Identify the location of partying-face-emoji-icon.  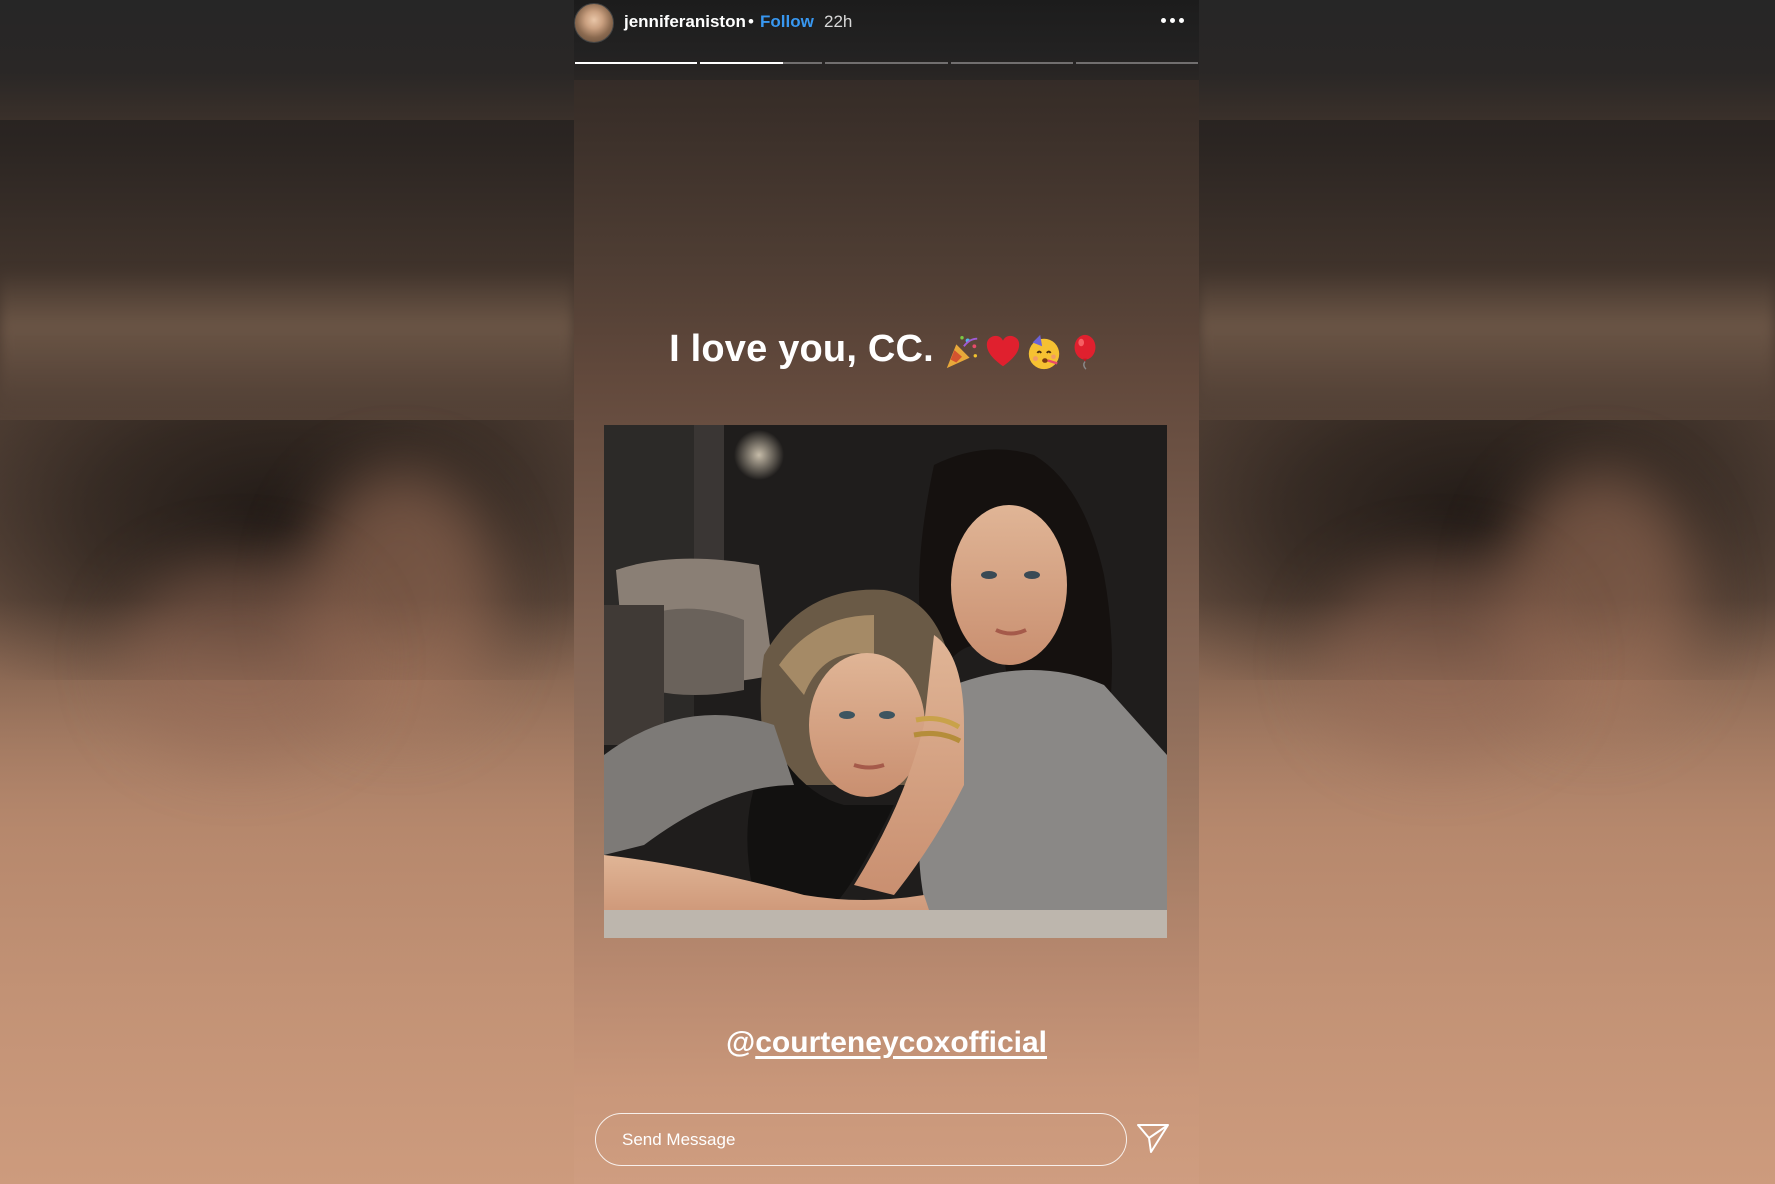
(1044, 352).